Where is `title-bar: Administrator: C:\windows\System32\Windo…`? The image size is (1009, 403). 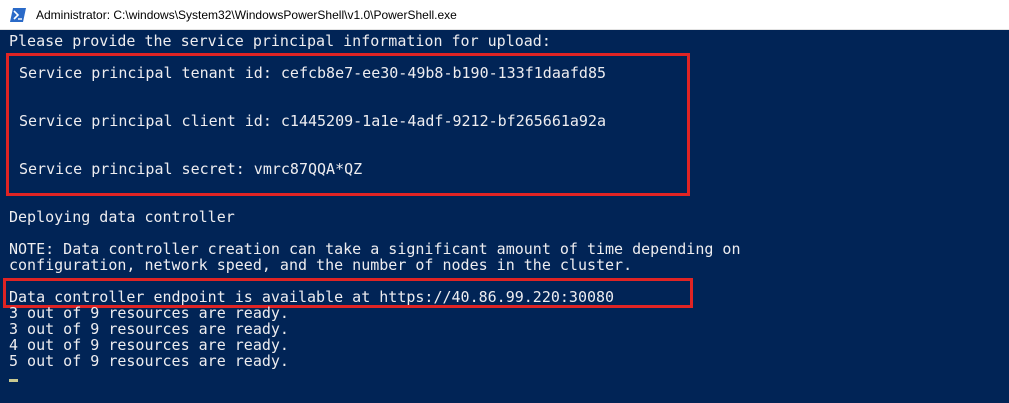 title-bar: Administrator: C:\windows\System32\Windo… is located at coordinates (504, 15).